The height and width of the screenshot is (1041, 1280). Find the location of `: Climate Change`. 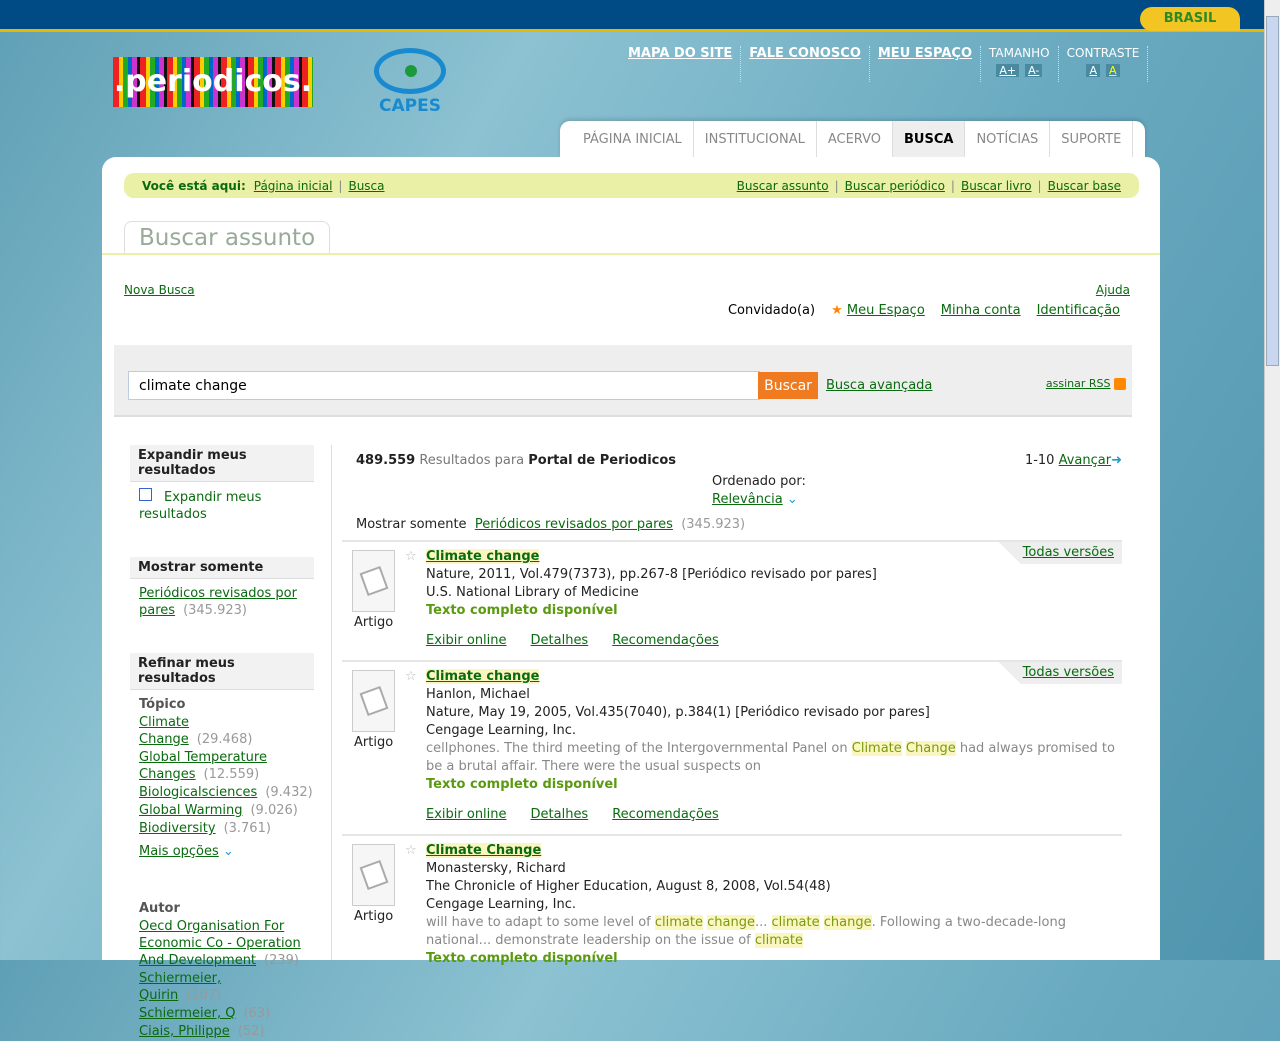

: Climate Change is located at coordinates (484, 850).